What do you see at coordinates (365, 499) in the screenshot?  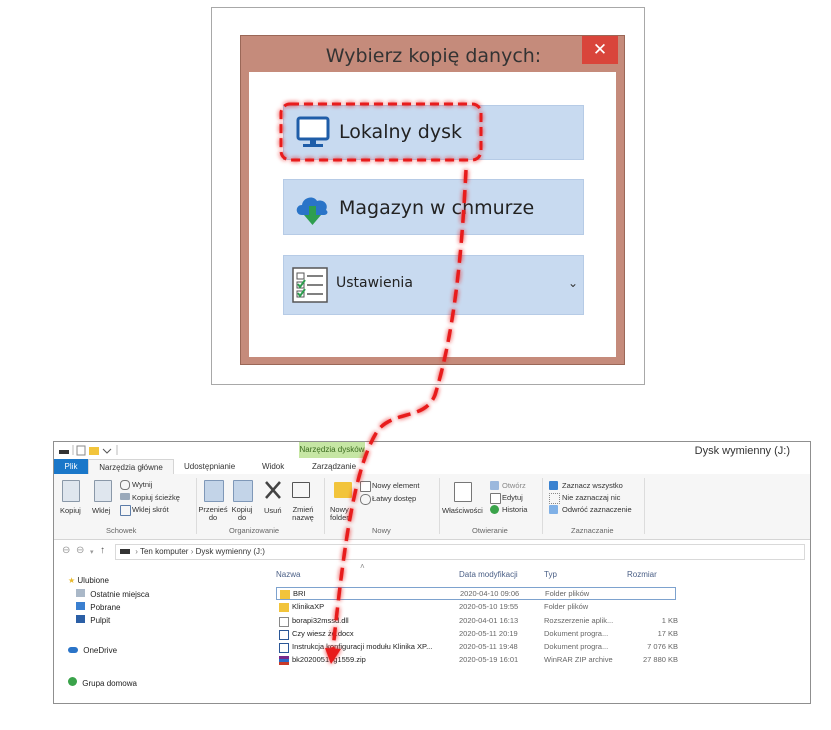 I see `easy-access-icon` at bounding box center [365, 499].